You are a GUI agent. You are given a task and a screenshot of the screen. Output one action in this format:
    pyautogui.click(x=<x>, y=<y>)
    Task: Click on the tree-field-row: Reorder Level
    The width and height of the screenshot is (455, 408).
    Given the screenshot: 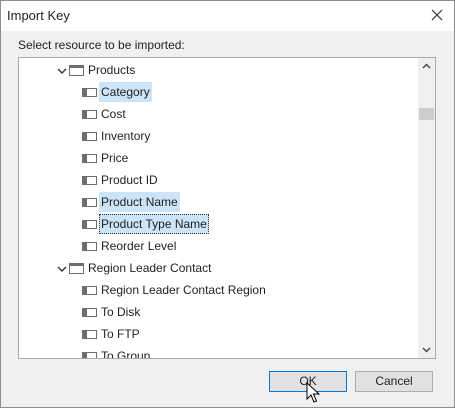 What is the action you would take?
    pyautogui.click(x=218, y=246)
    